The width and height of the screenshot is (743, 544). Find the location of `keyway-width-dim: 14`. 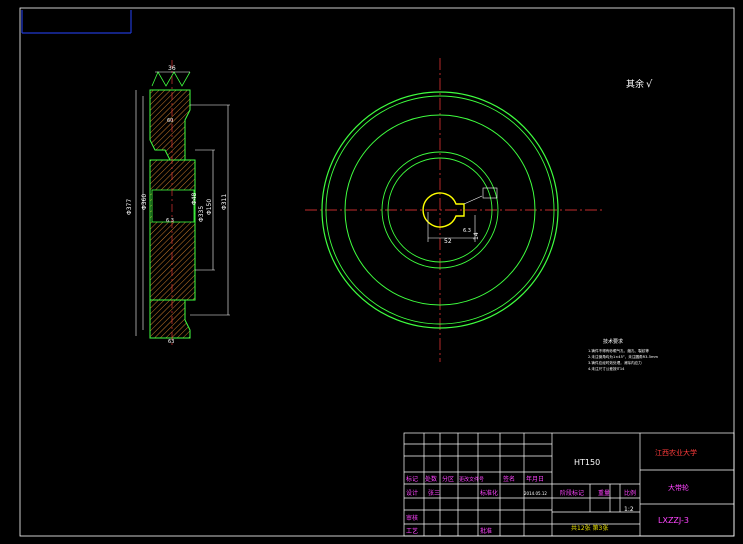

keyway-width-dim: 14 is located at coordinates (476, 236).